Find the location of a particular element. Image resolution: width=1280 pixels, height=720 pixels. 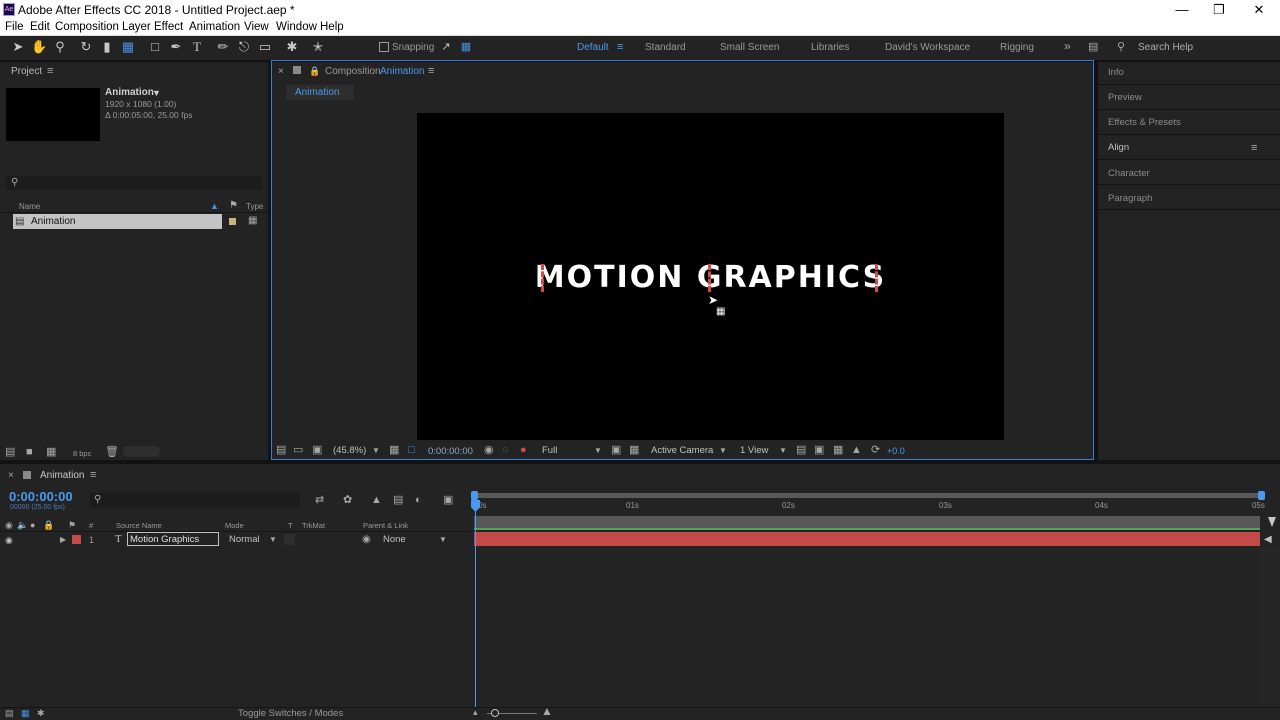

pan-behind-tool-icon: ▦ is located at coordinates (128, 47).